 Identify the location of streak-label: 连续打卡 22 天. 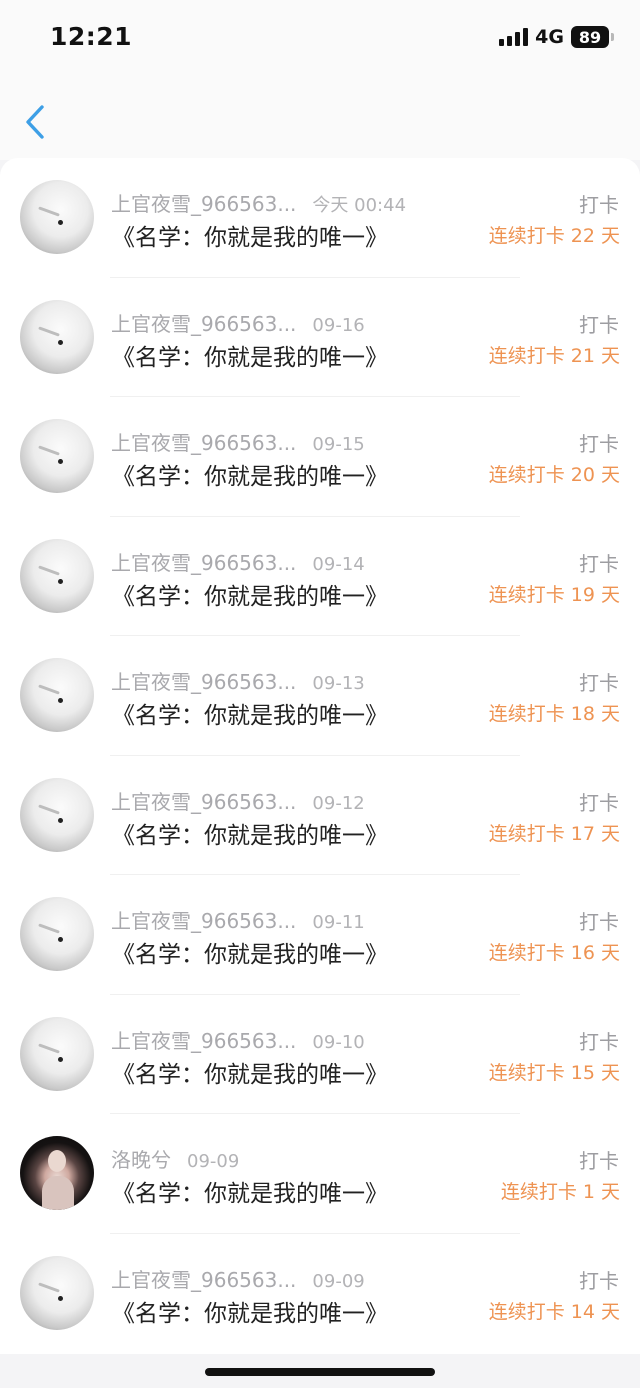
(554, 236).